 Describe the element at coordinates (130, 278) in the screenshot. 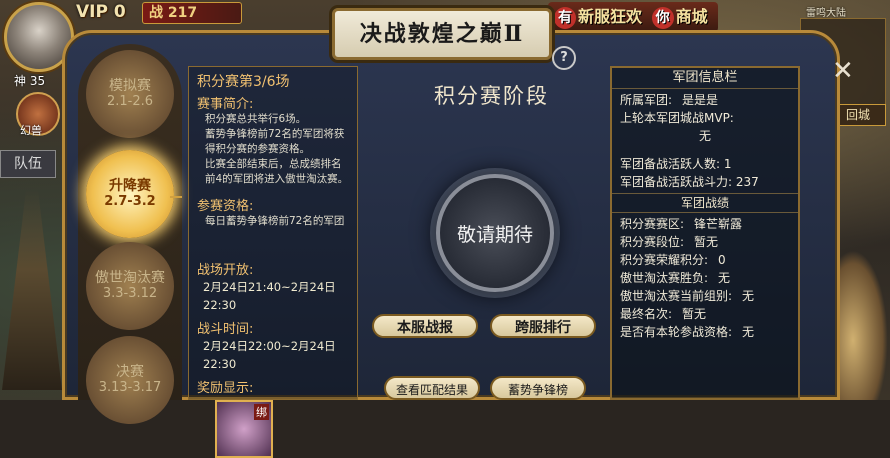

I see `stage-name: 傲世淘汰赛` at that location.